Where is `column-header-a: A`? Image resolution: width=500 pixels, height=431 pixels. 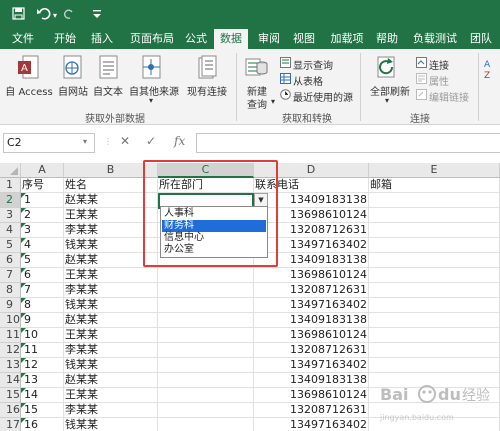 column-header-a: A is located at coordinates (42, 170).